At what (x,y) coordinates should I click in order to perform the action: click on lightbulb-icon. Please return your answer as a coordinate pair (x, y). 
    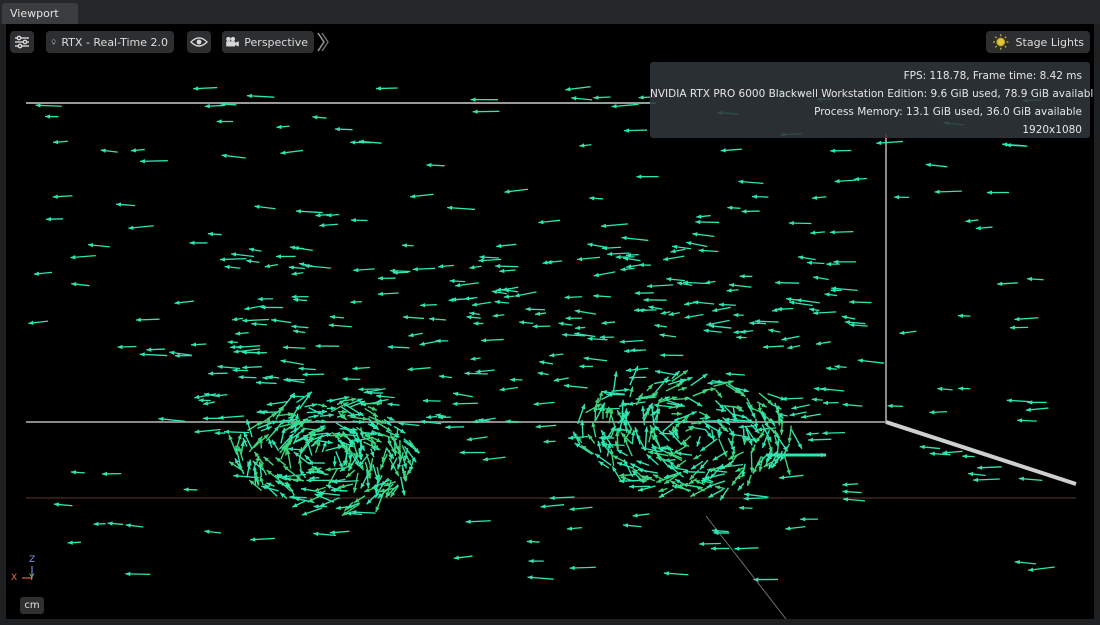
    Looking at the image, I should click on (53, 42).